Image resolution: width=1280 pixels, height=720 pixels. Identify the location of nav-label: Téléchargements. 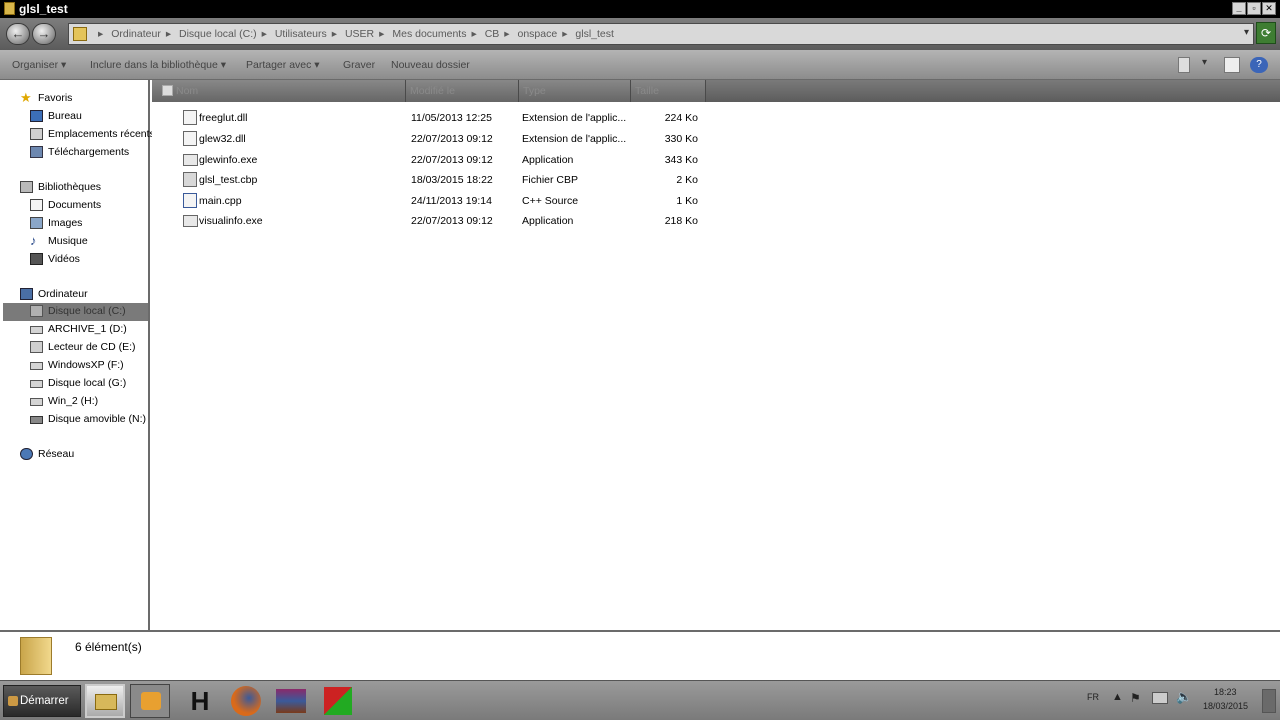
(89, 152).